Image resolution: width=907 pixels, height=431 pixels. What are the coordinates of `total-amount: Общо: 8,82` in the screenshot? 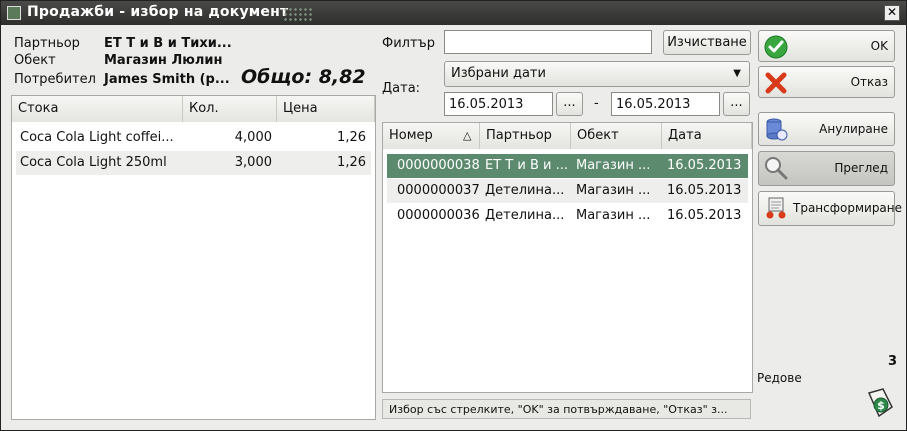 It's located at (303, 77).